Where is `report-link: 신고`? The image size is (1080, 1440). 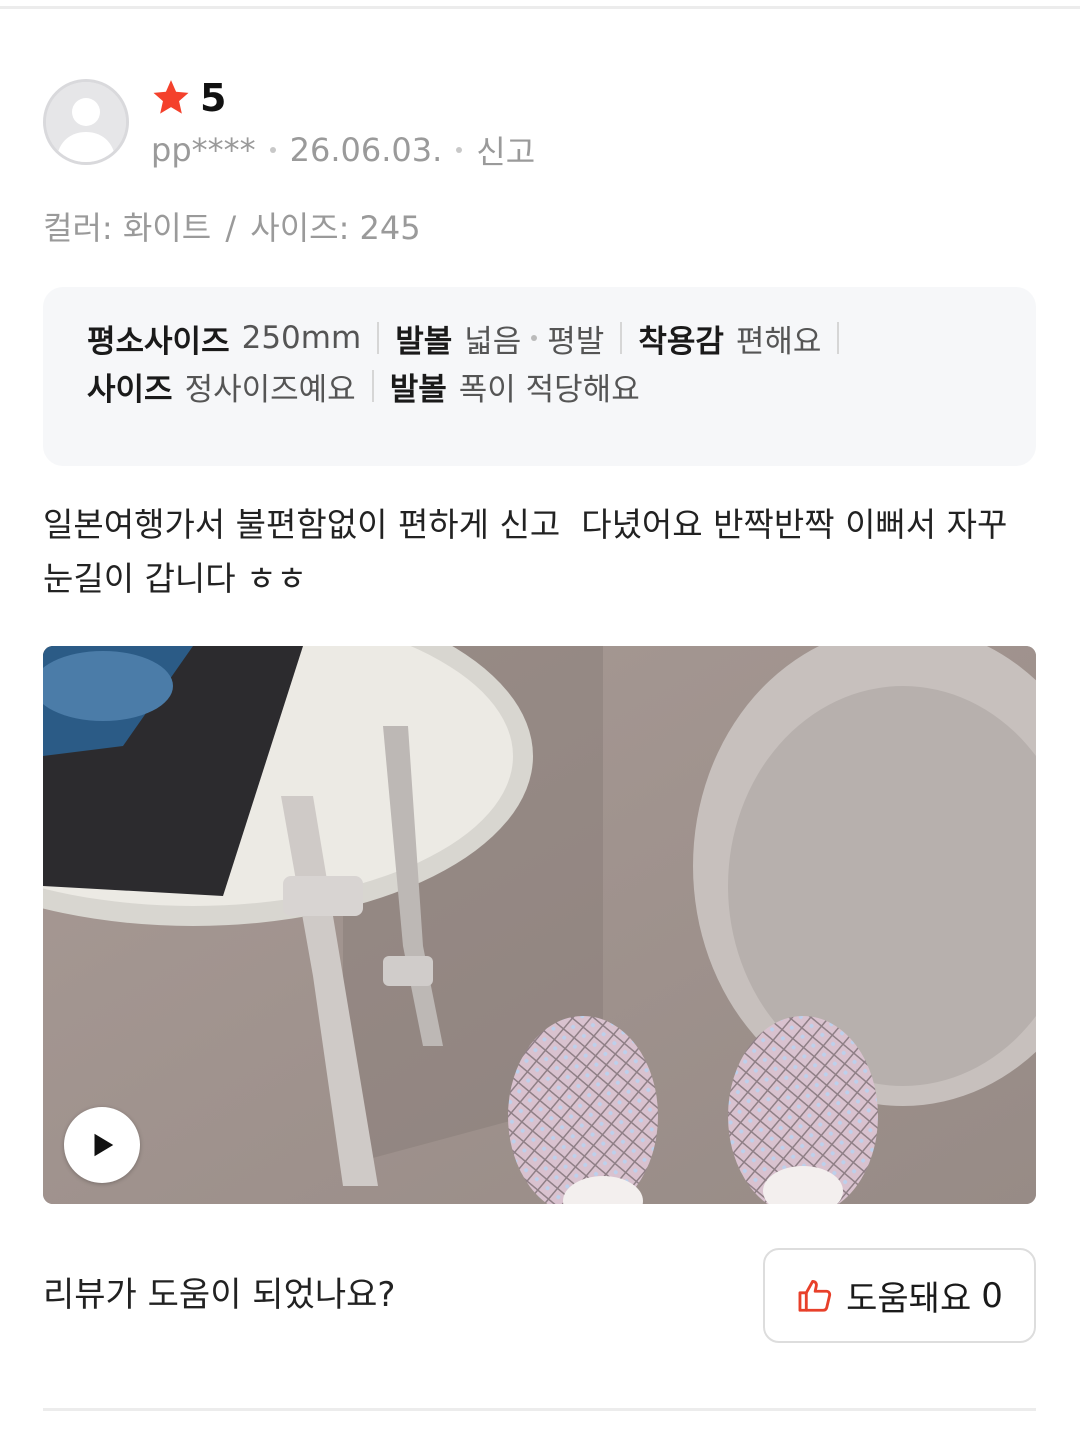 report-link: 신고 is located at coordinates (505, 150).